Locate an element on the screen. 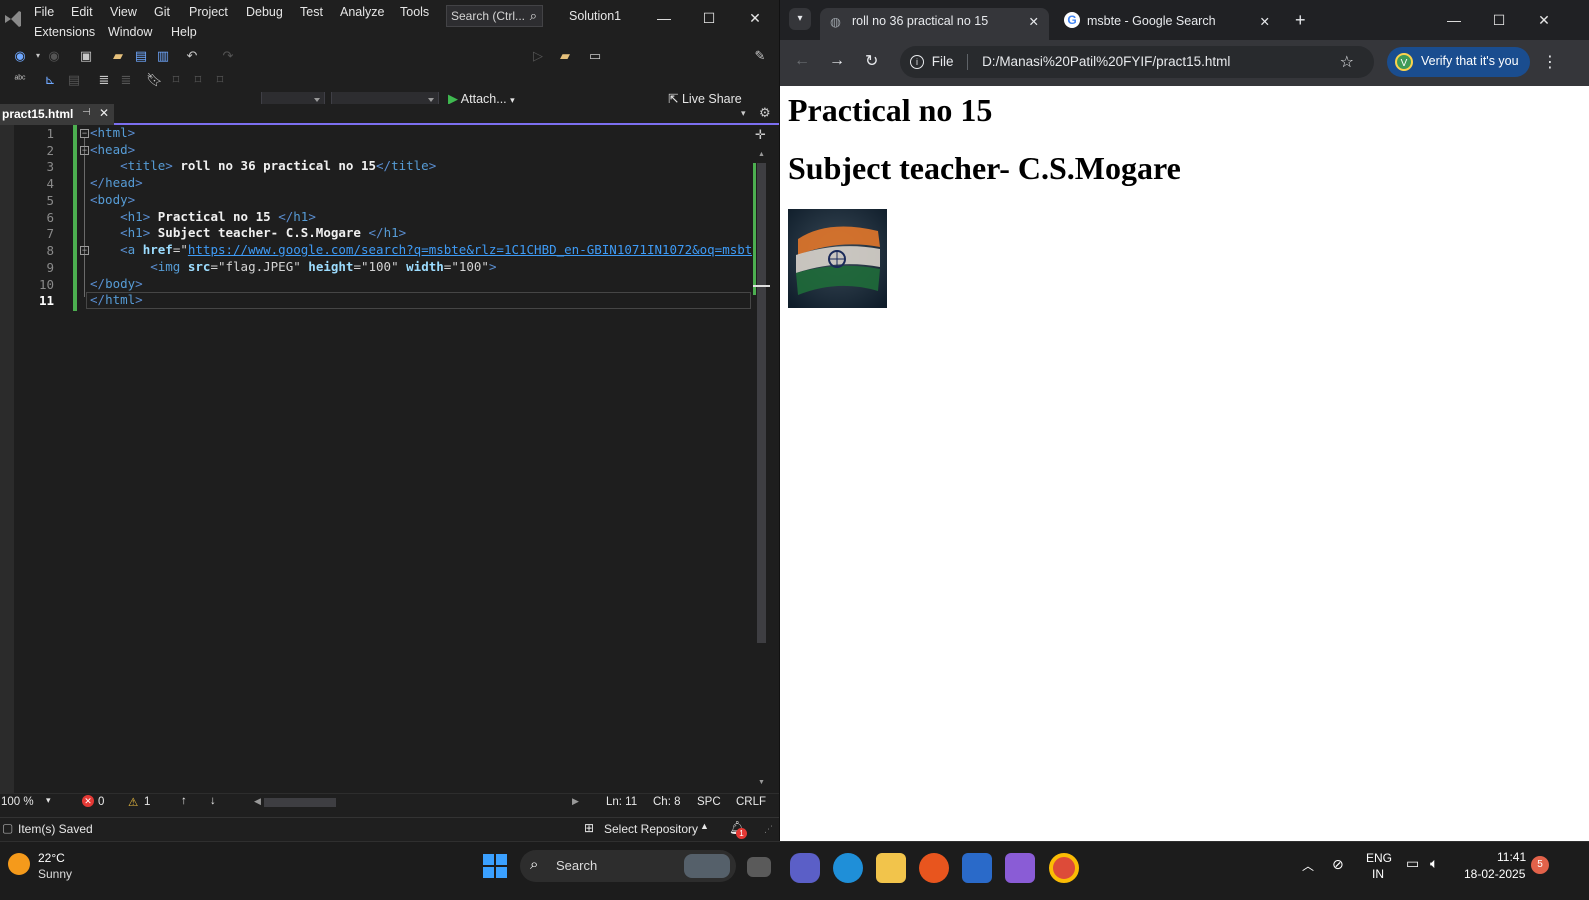  language-bottom: IN is located at coordinates (1378, 874).